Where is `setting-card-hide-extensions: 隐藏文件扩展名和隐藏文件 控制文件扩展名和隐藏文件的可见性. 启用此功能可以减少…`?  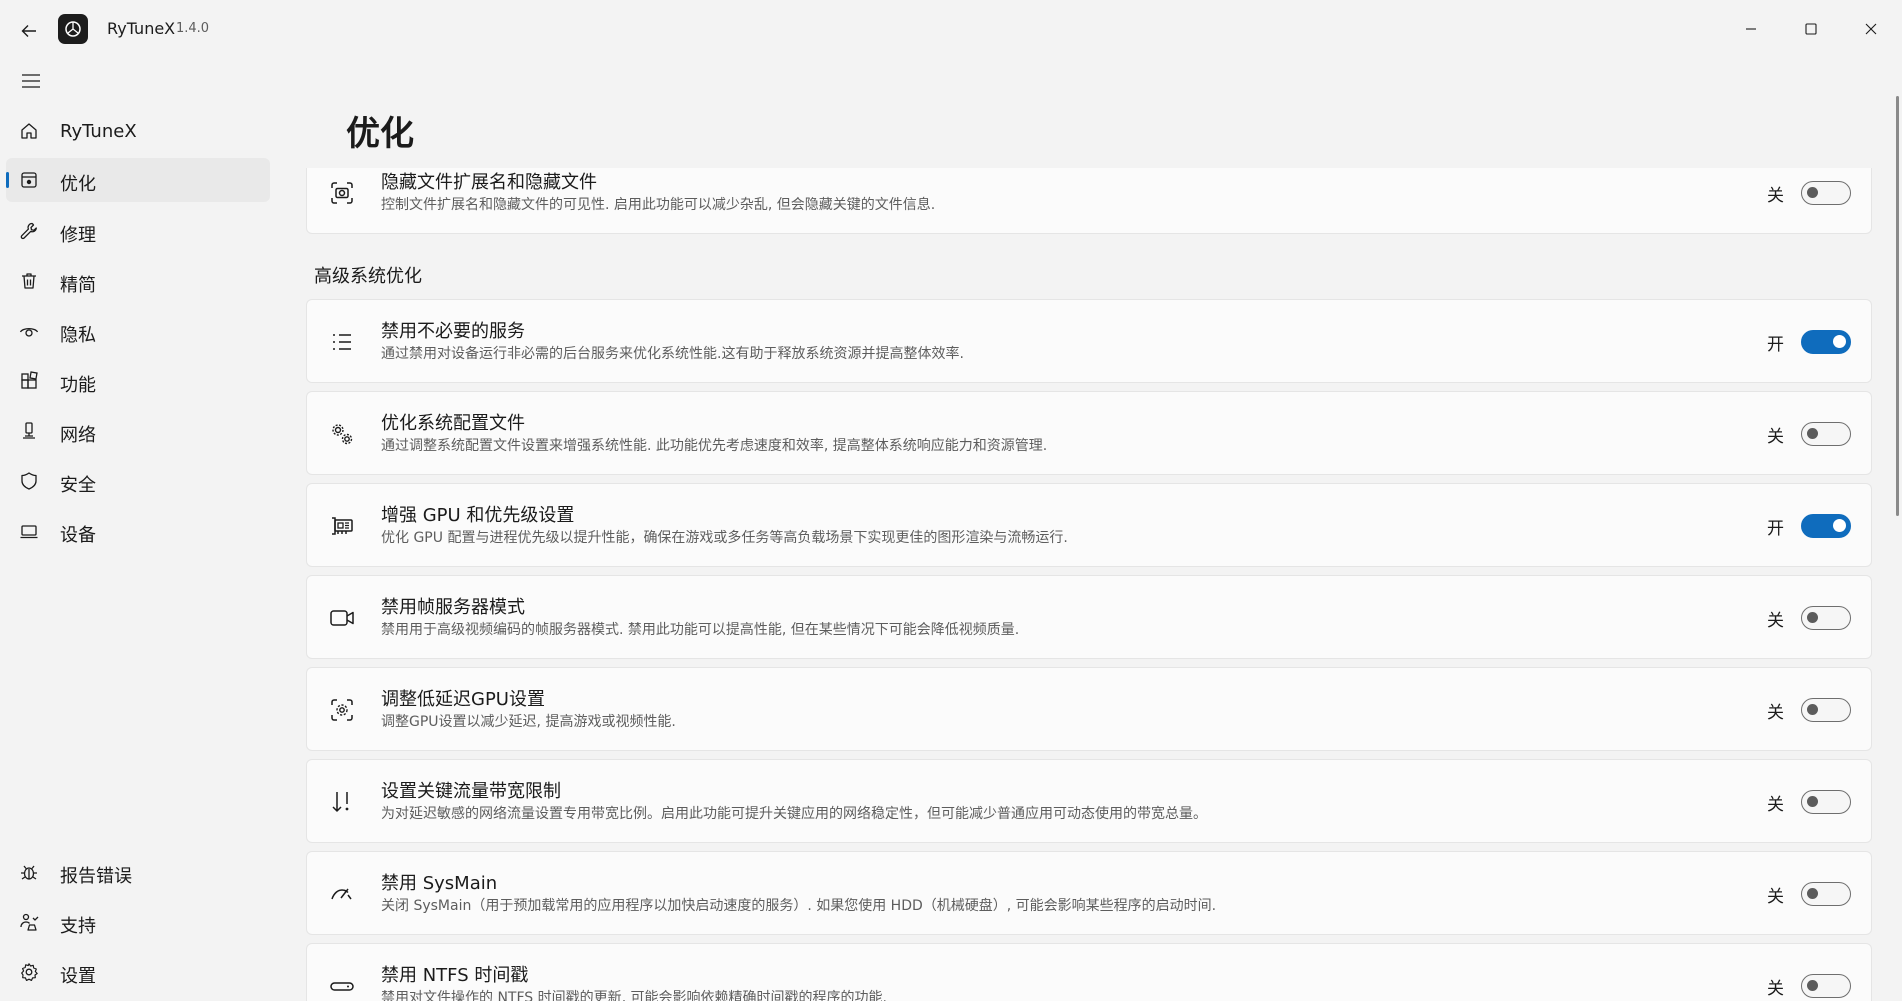 setting-card-hide-extensions: 隐藏文件扩展名和隐藏文件 控制文件扩展名和隐藏文件的可见性. 启用此功能可以减少… is located at coordinates (1089, 201).